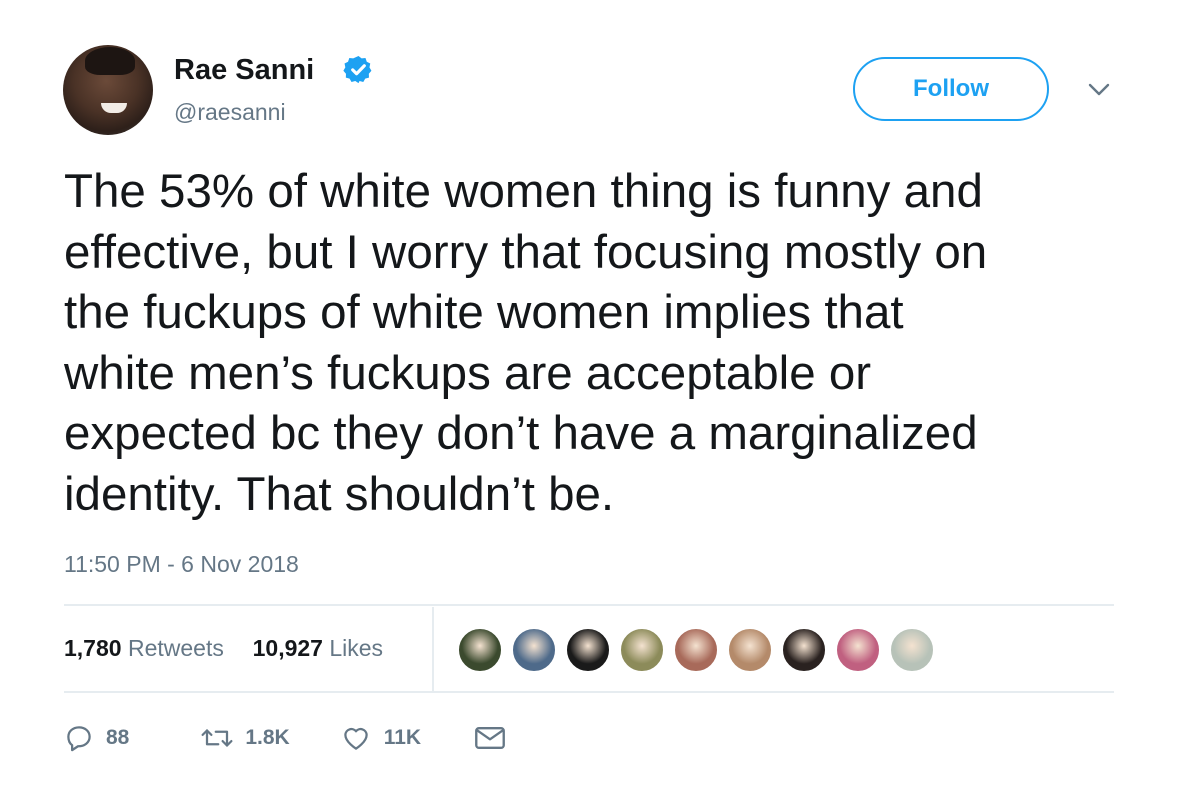 The image size is (1177, 800). Describe the element at coordinates (402, 737) in the screenshot. I see `like-count: 11K` at that location.